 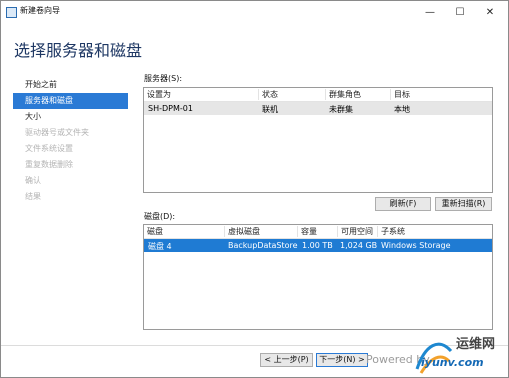 What do you see at coordinates (359, 245) in the screenshot?
I see `disk-free-space: 1,024 GB` at bounding box center [359, 245].